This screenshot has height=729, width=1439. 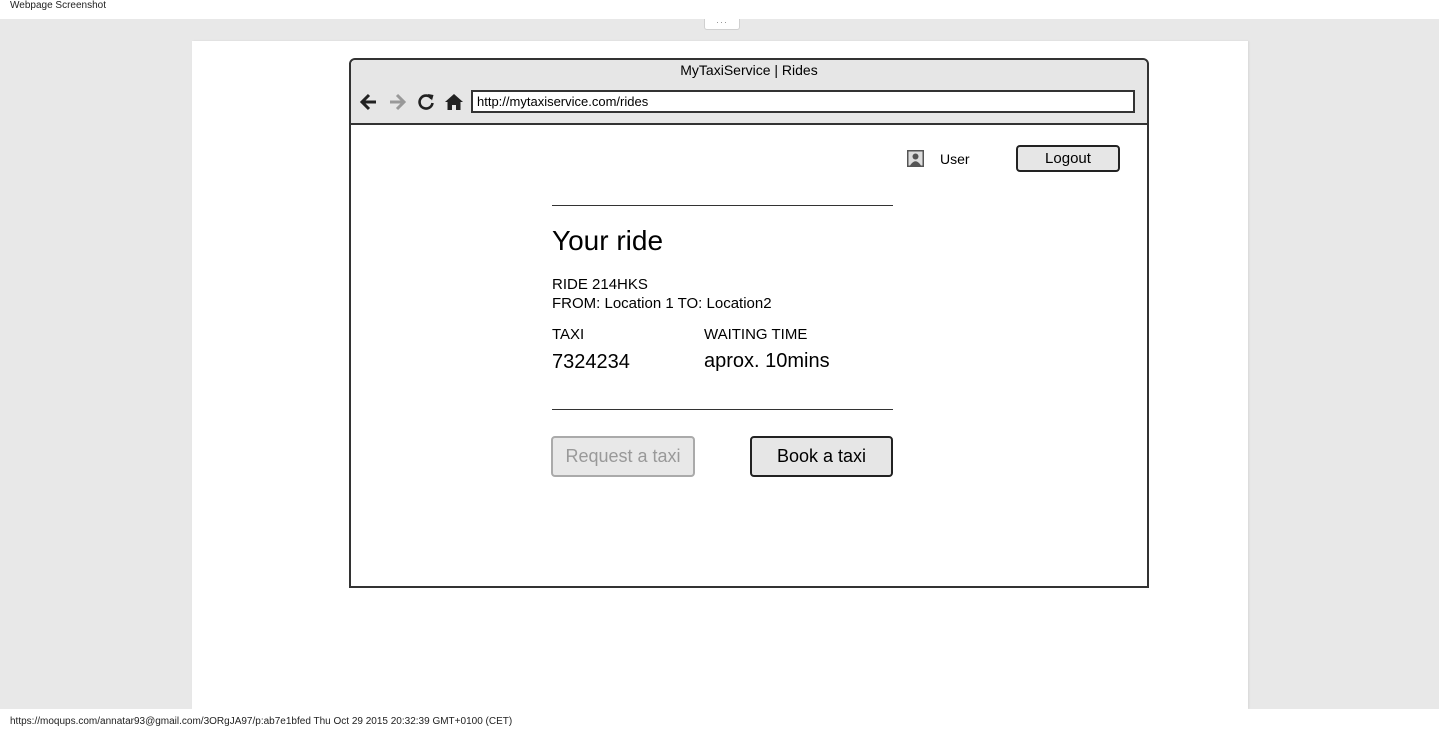 I want to click on request-taxi-button: Request a taxi, so click(x=623, y=456).